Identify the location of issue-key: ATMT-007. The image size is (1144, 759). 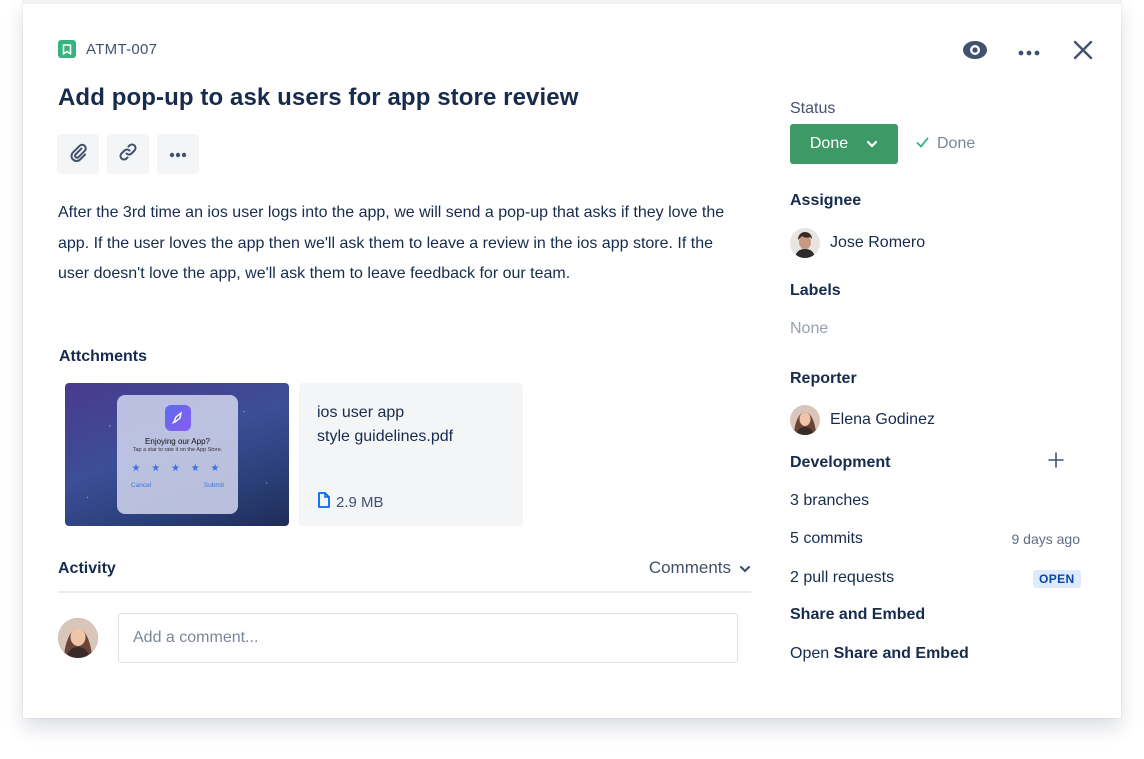
(107, 49).